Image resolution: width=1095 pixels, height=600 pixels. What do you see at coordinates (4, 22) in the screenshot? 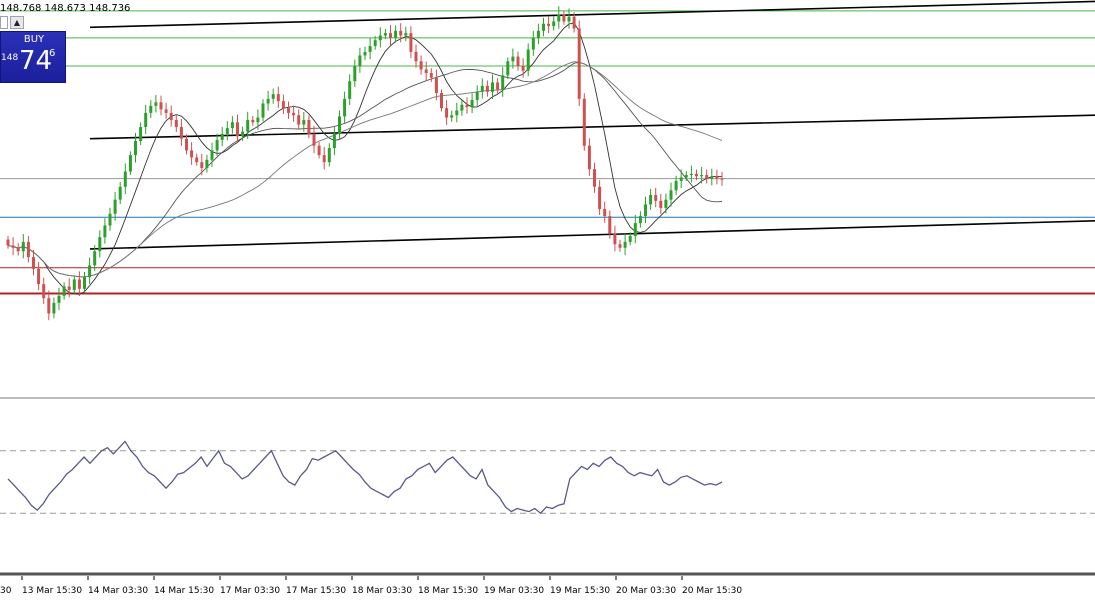
I see `lot-size-input` at bounding box center [4, 22].